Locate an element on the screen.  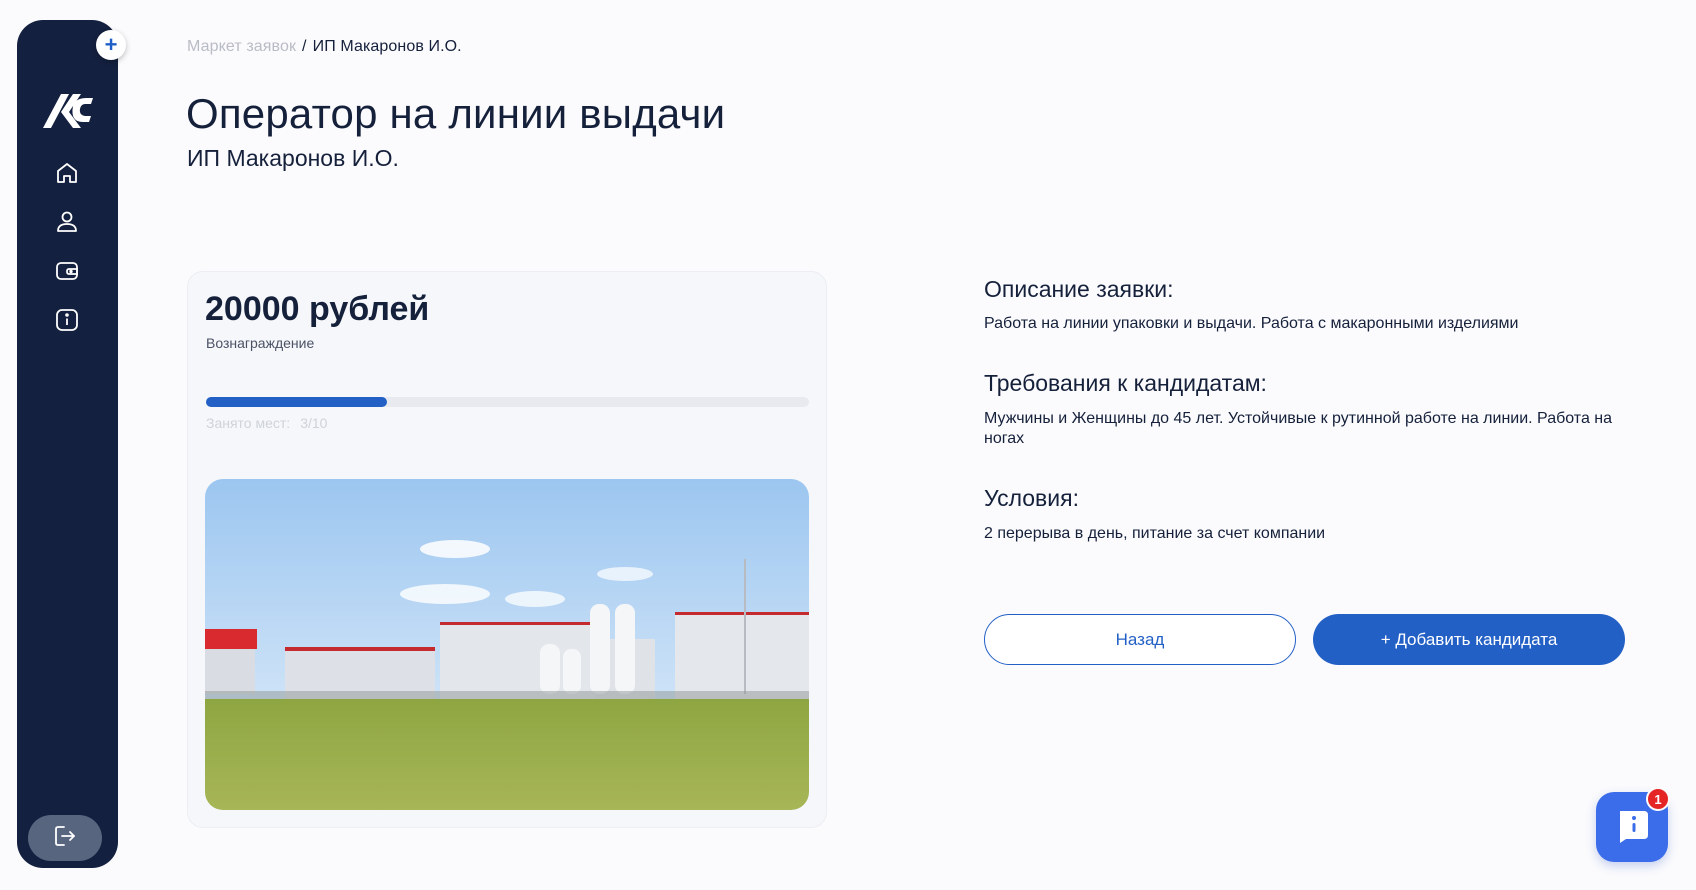
conditions-heading: Условия: is located at coordinates (1031, 498).